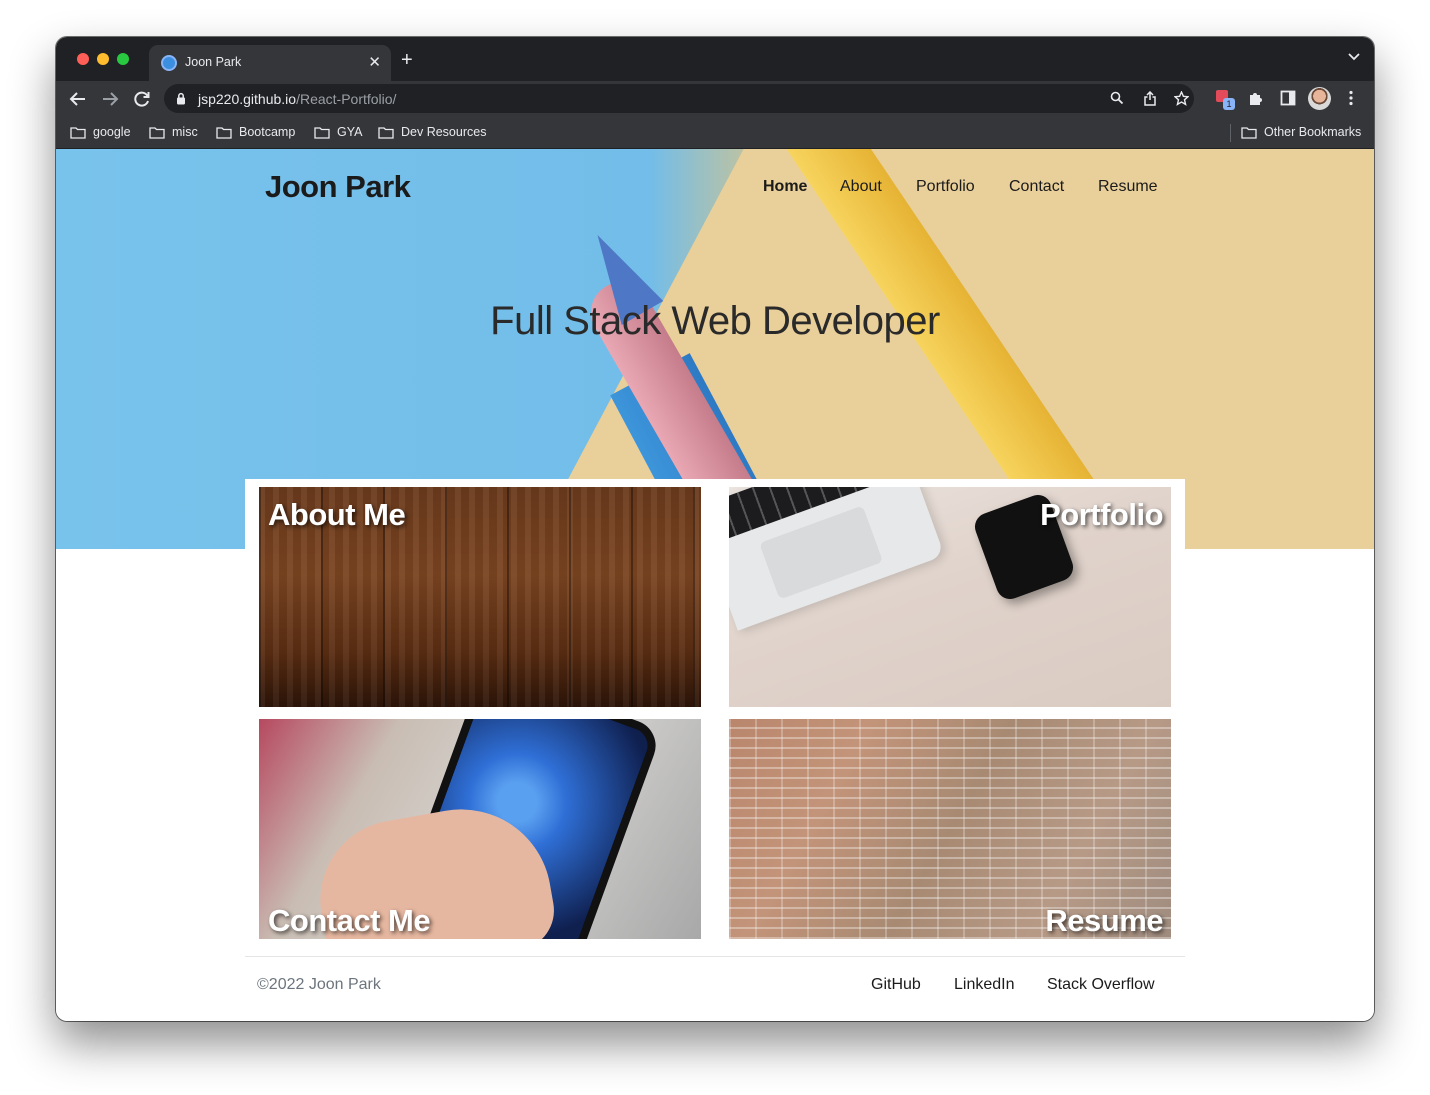  What do you see at coordinates (950, 597) in the screenshot?
I see `card-portfolio: Portfolio` at bounding box center [950, 597].